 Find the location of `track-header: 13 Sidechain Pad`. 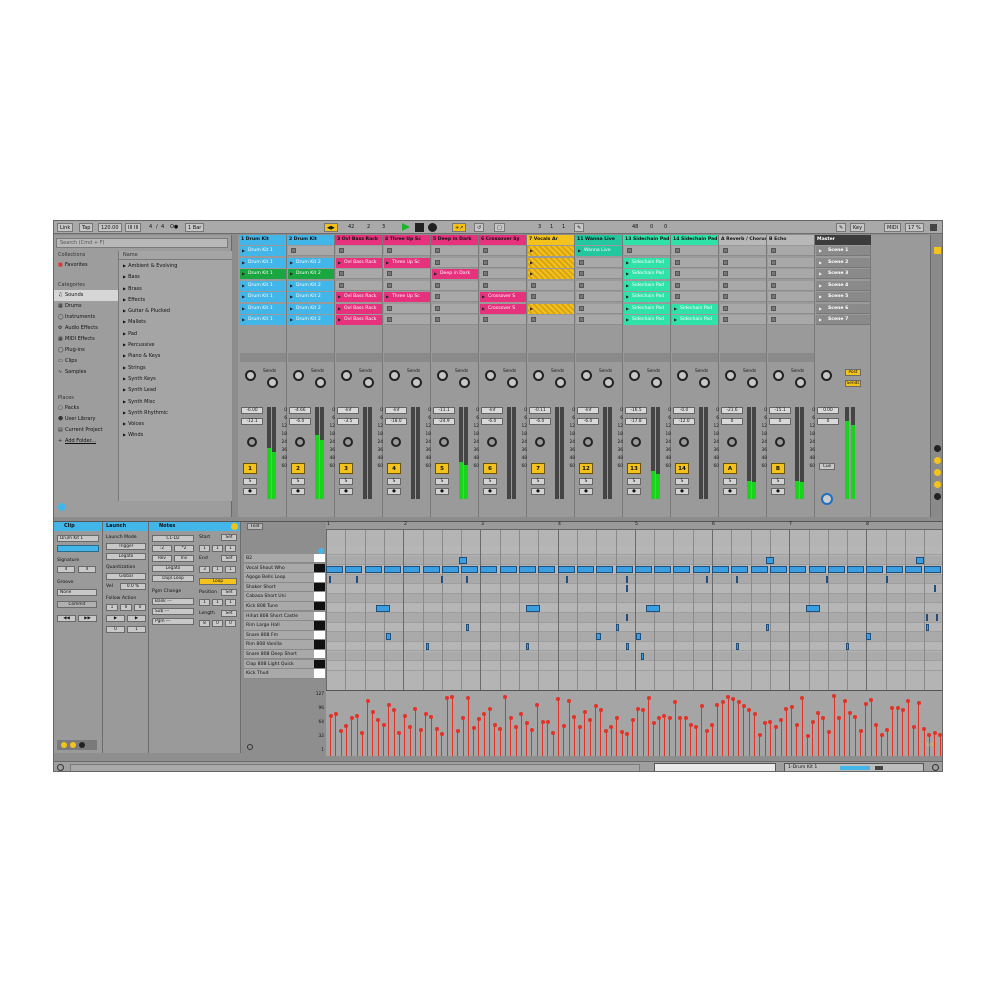

track-header: 13 Sidechain Pad is located at coordinates (646, 240).